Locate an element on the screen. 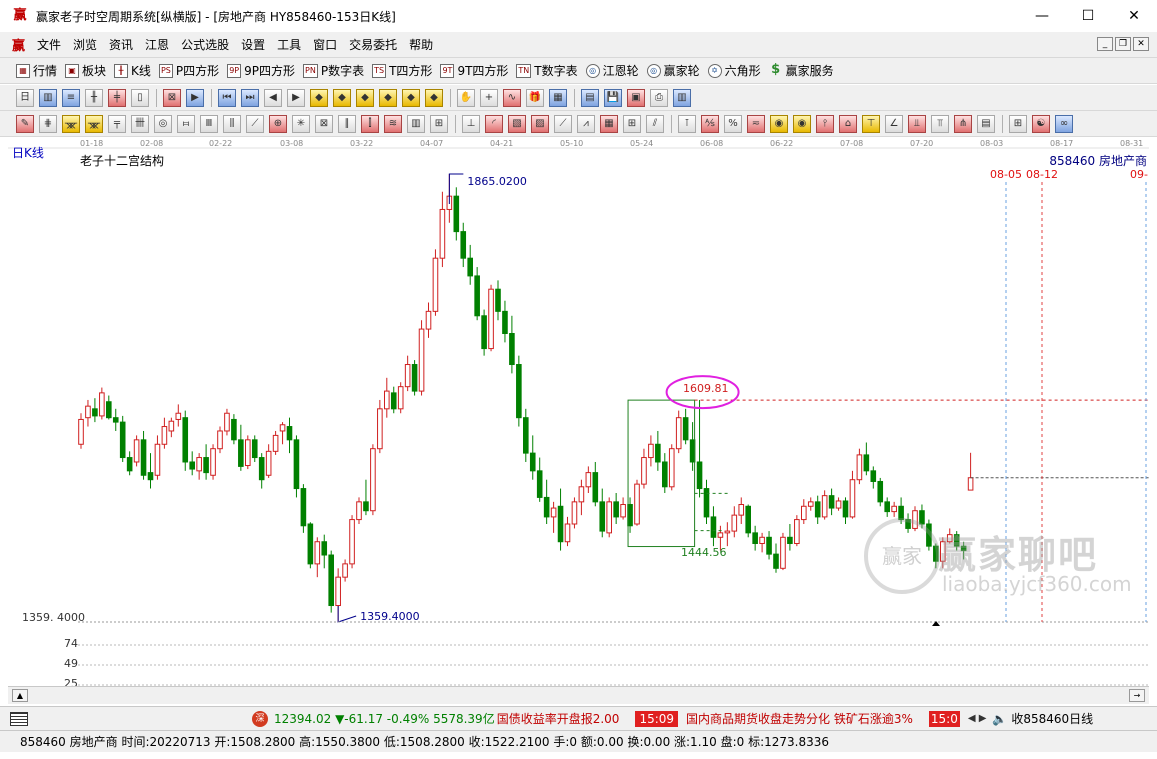 The height and width of the screenshot is (759, 1157). fib-lines-icon: ╤ is located at coordinates (117, 123).